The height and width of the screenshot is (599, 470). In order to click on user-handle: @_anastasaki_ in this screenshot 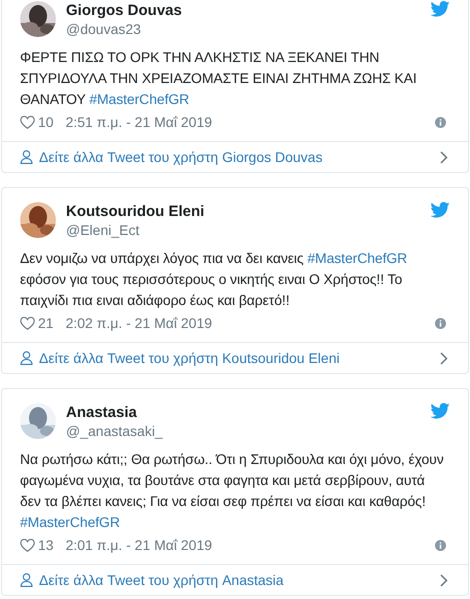, I will do `click(243, 431)`.